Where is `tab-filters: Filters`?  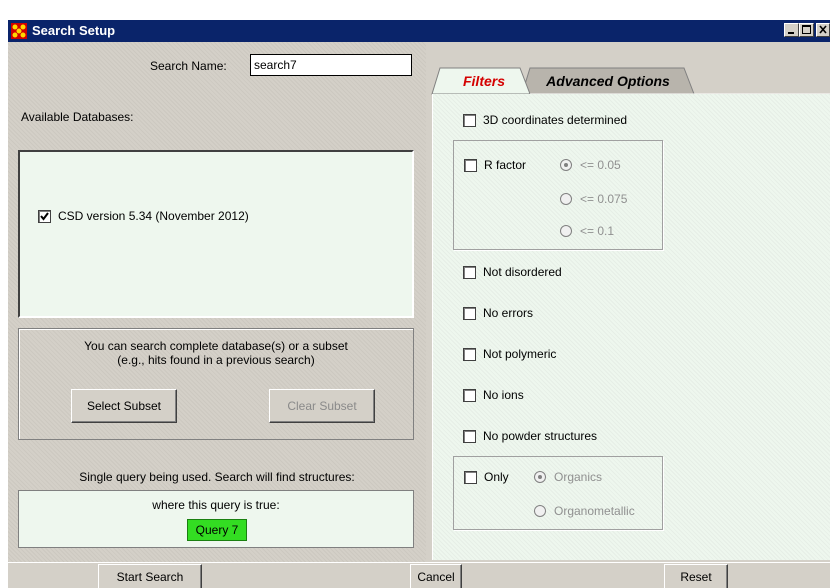
tab-filters: Filters is located at coordinates (484, 82).